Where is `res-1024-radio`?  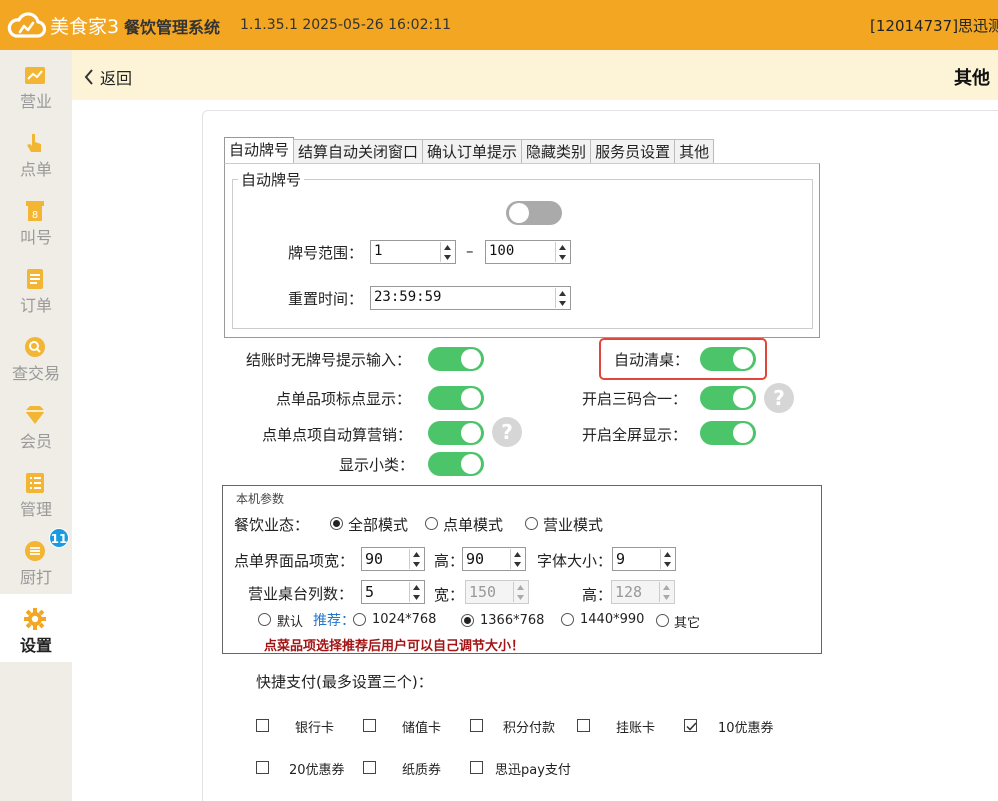 res-1024-radio is located at coordinates (359, 619).